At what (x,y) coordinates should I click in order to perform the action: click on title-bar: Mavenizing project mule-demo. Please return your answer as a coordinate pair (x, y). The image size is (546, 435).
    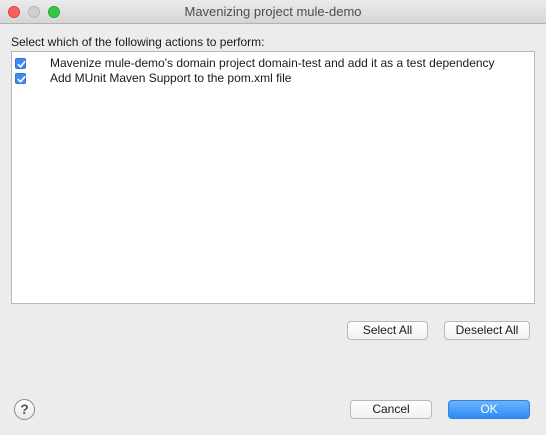
    Looking at the image, I should click on (273, 12).